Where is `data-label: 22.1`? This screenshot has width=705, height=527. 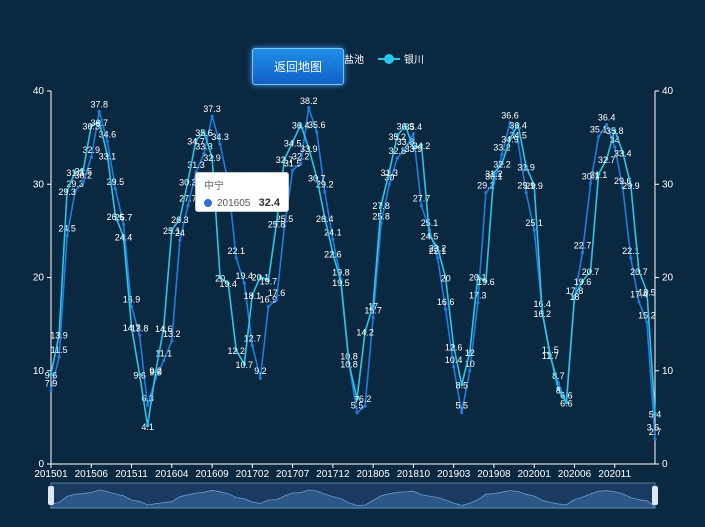 data-label: 22.1 is located at coordinates (236, 251).